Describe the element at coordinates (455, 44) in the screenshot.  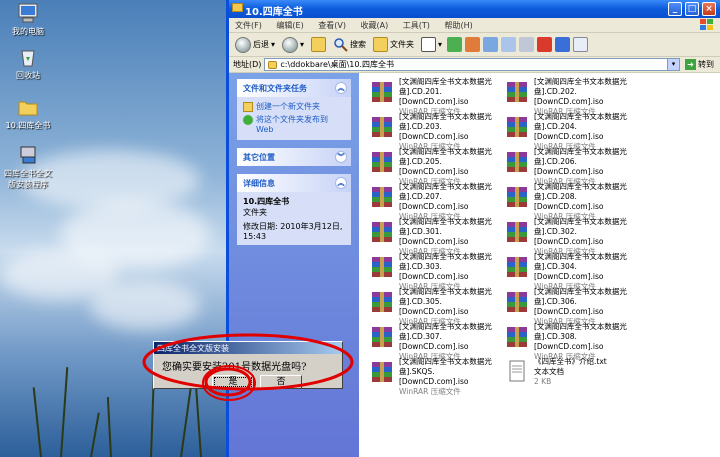
I see `refresh-icon` at that location.